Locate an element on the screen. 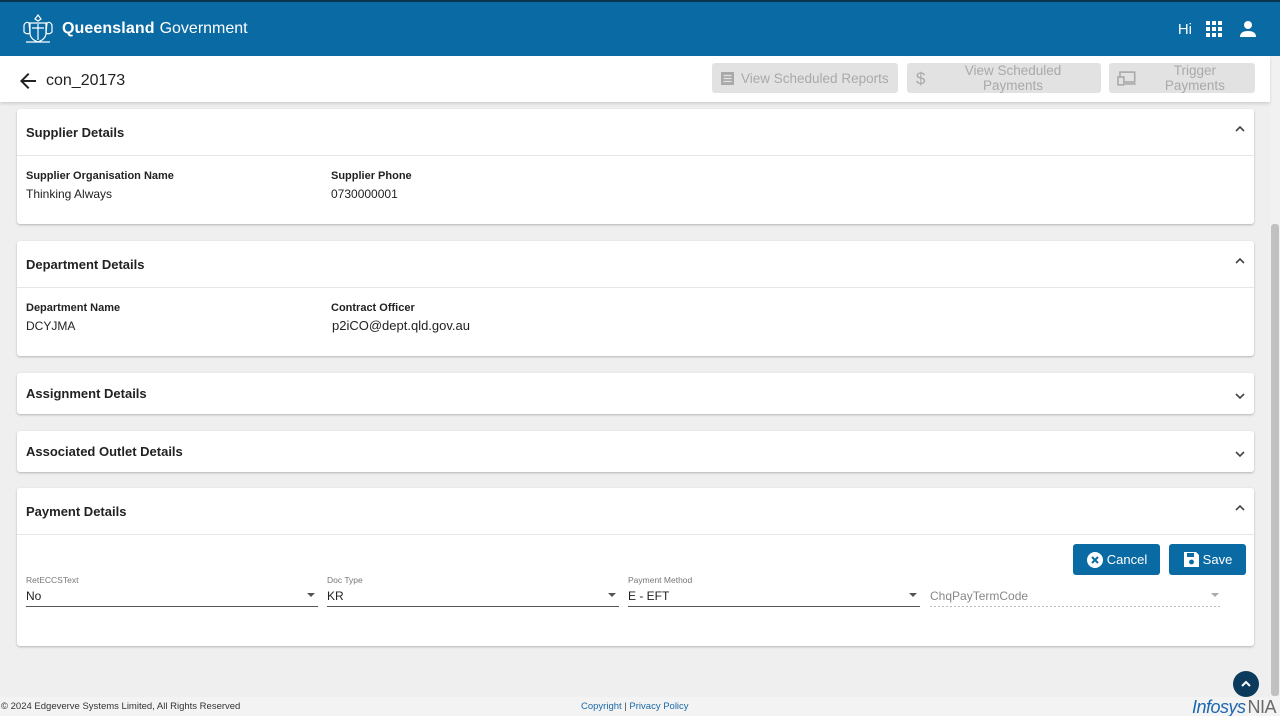  supplier-details-header: Supplier Details is located at coordinates (635, 132).